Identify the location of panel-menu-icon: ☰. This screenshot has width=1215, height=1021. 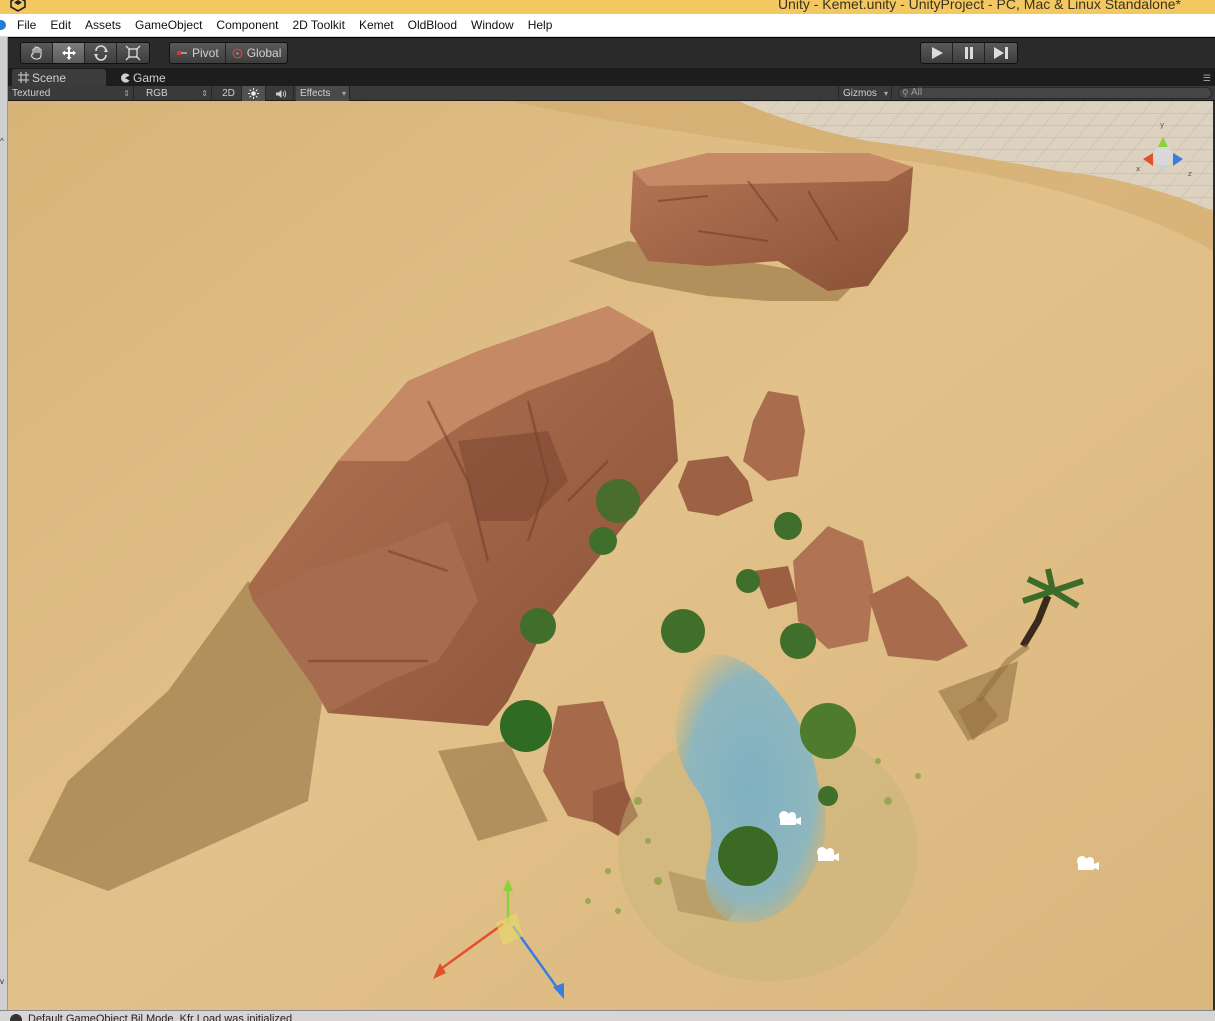
(1207, 78).